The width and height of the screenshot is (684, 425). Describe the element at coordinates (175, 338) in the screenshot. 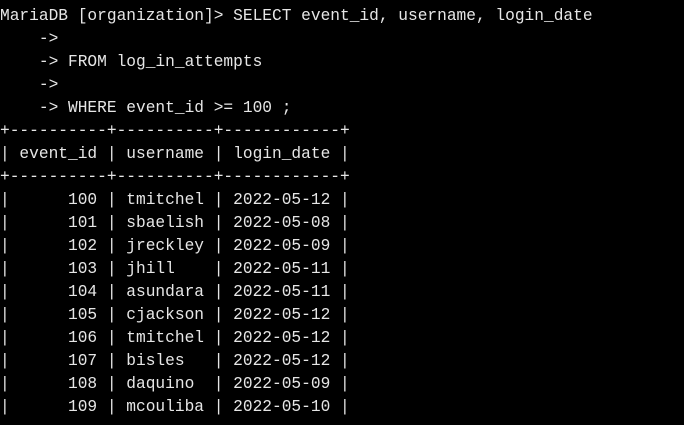

I see `table-row: | 106 | tmitchel | 2022-05-12 |` at that location.